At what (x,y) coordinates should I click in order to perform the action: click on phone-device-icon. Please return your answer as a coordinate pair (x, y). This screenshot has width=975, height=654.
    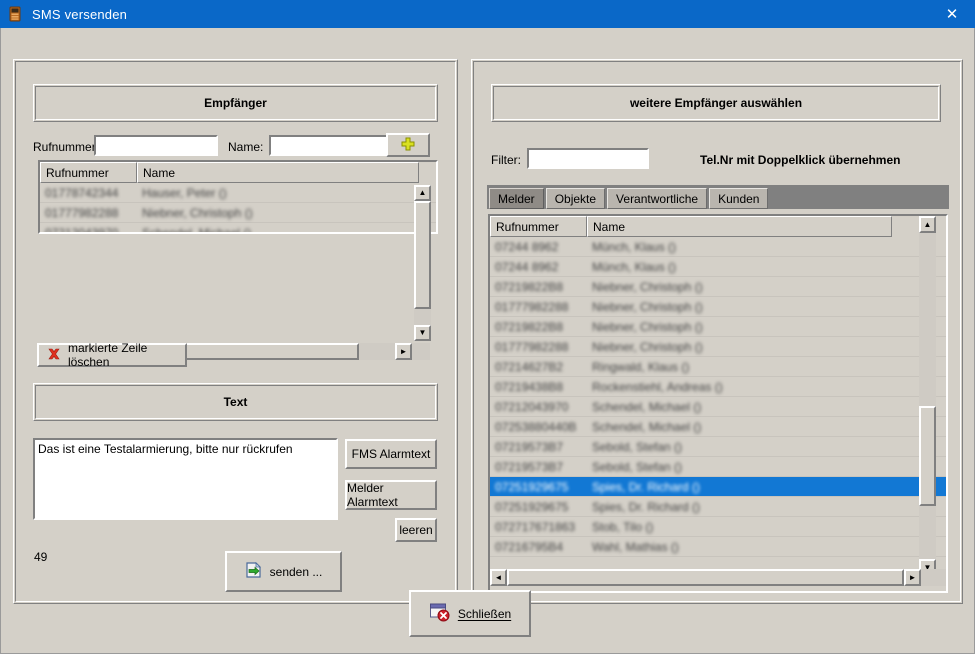
    Looking at the image, I should click on (15, 14).